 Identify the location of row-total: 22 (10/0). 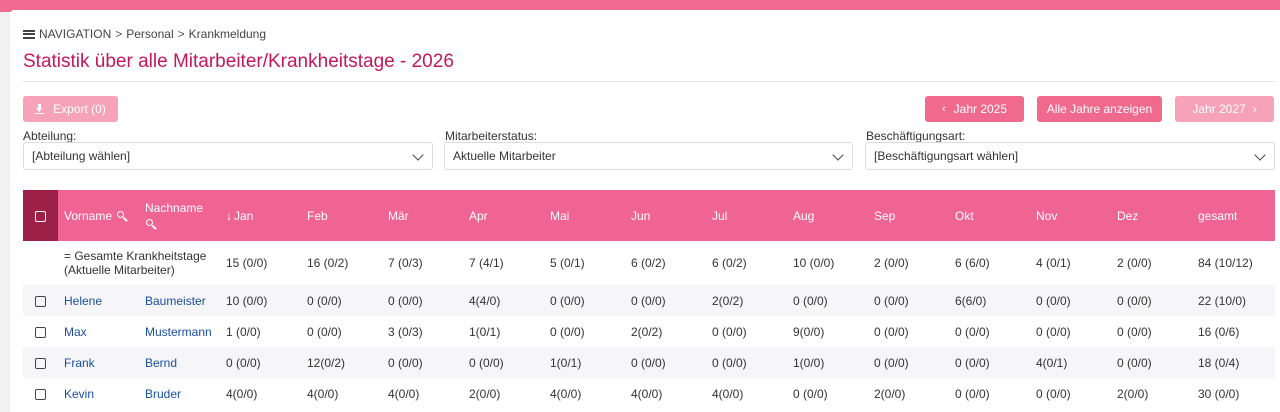
(1222, 300).